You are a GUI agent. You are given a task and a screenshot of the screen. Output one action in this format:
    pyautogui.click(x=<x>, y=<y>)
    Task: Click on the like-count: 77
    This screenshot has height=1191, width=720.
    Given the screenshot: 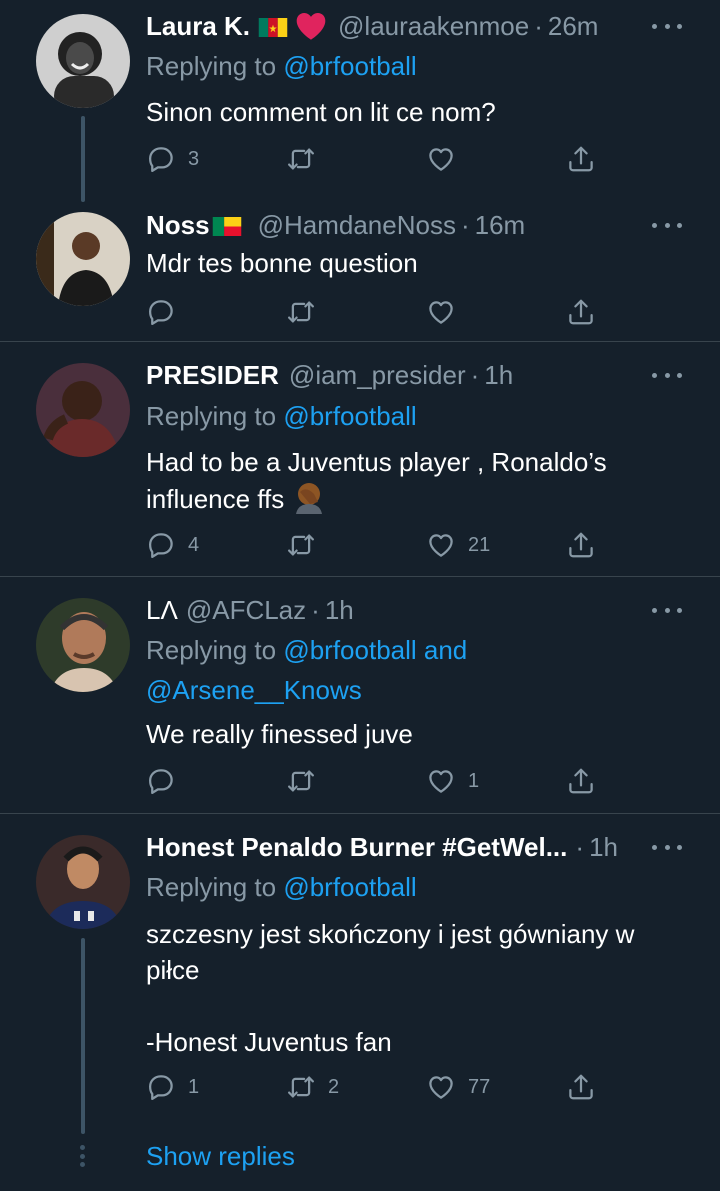 What is the action you would take?
    pyautogui.click(x=479, y=1086)
    